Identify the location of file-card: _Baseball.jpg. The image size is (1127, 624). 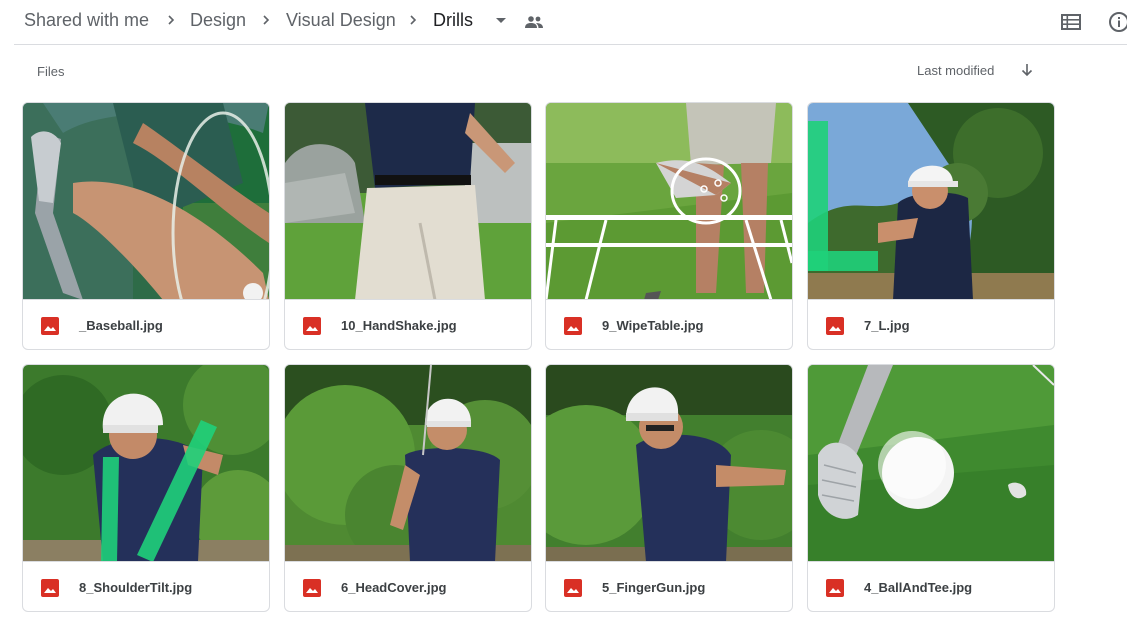
(146, 226).